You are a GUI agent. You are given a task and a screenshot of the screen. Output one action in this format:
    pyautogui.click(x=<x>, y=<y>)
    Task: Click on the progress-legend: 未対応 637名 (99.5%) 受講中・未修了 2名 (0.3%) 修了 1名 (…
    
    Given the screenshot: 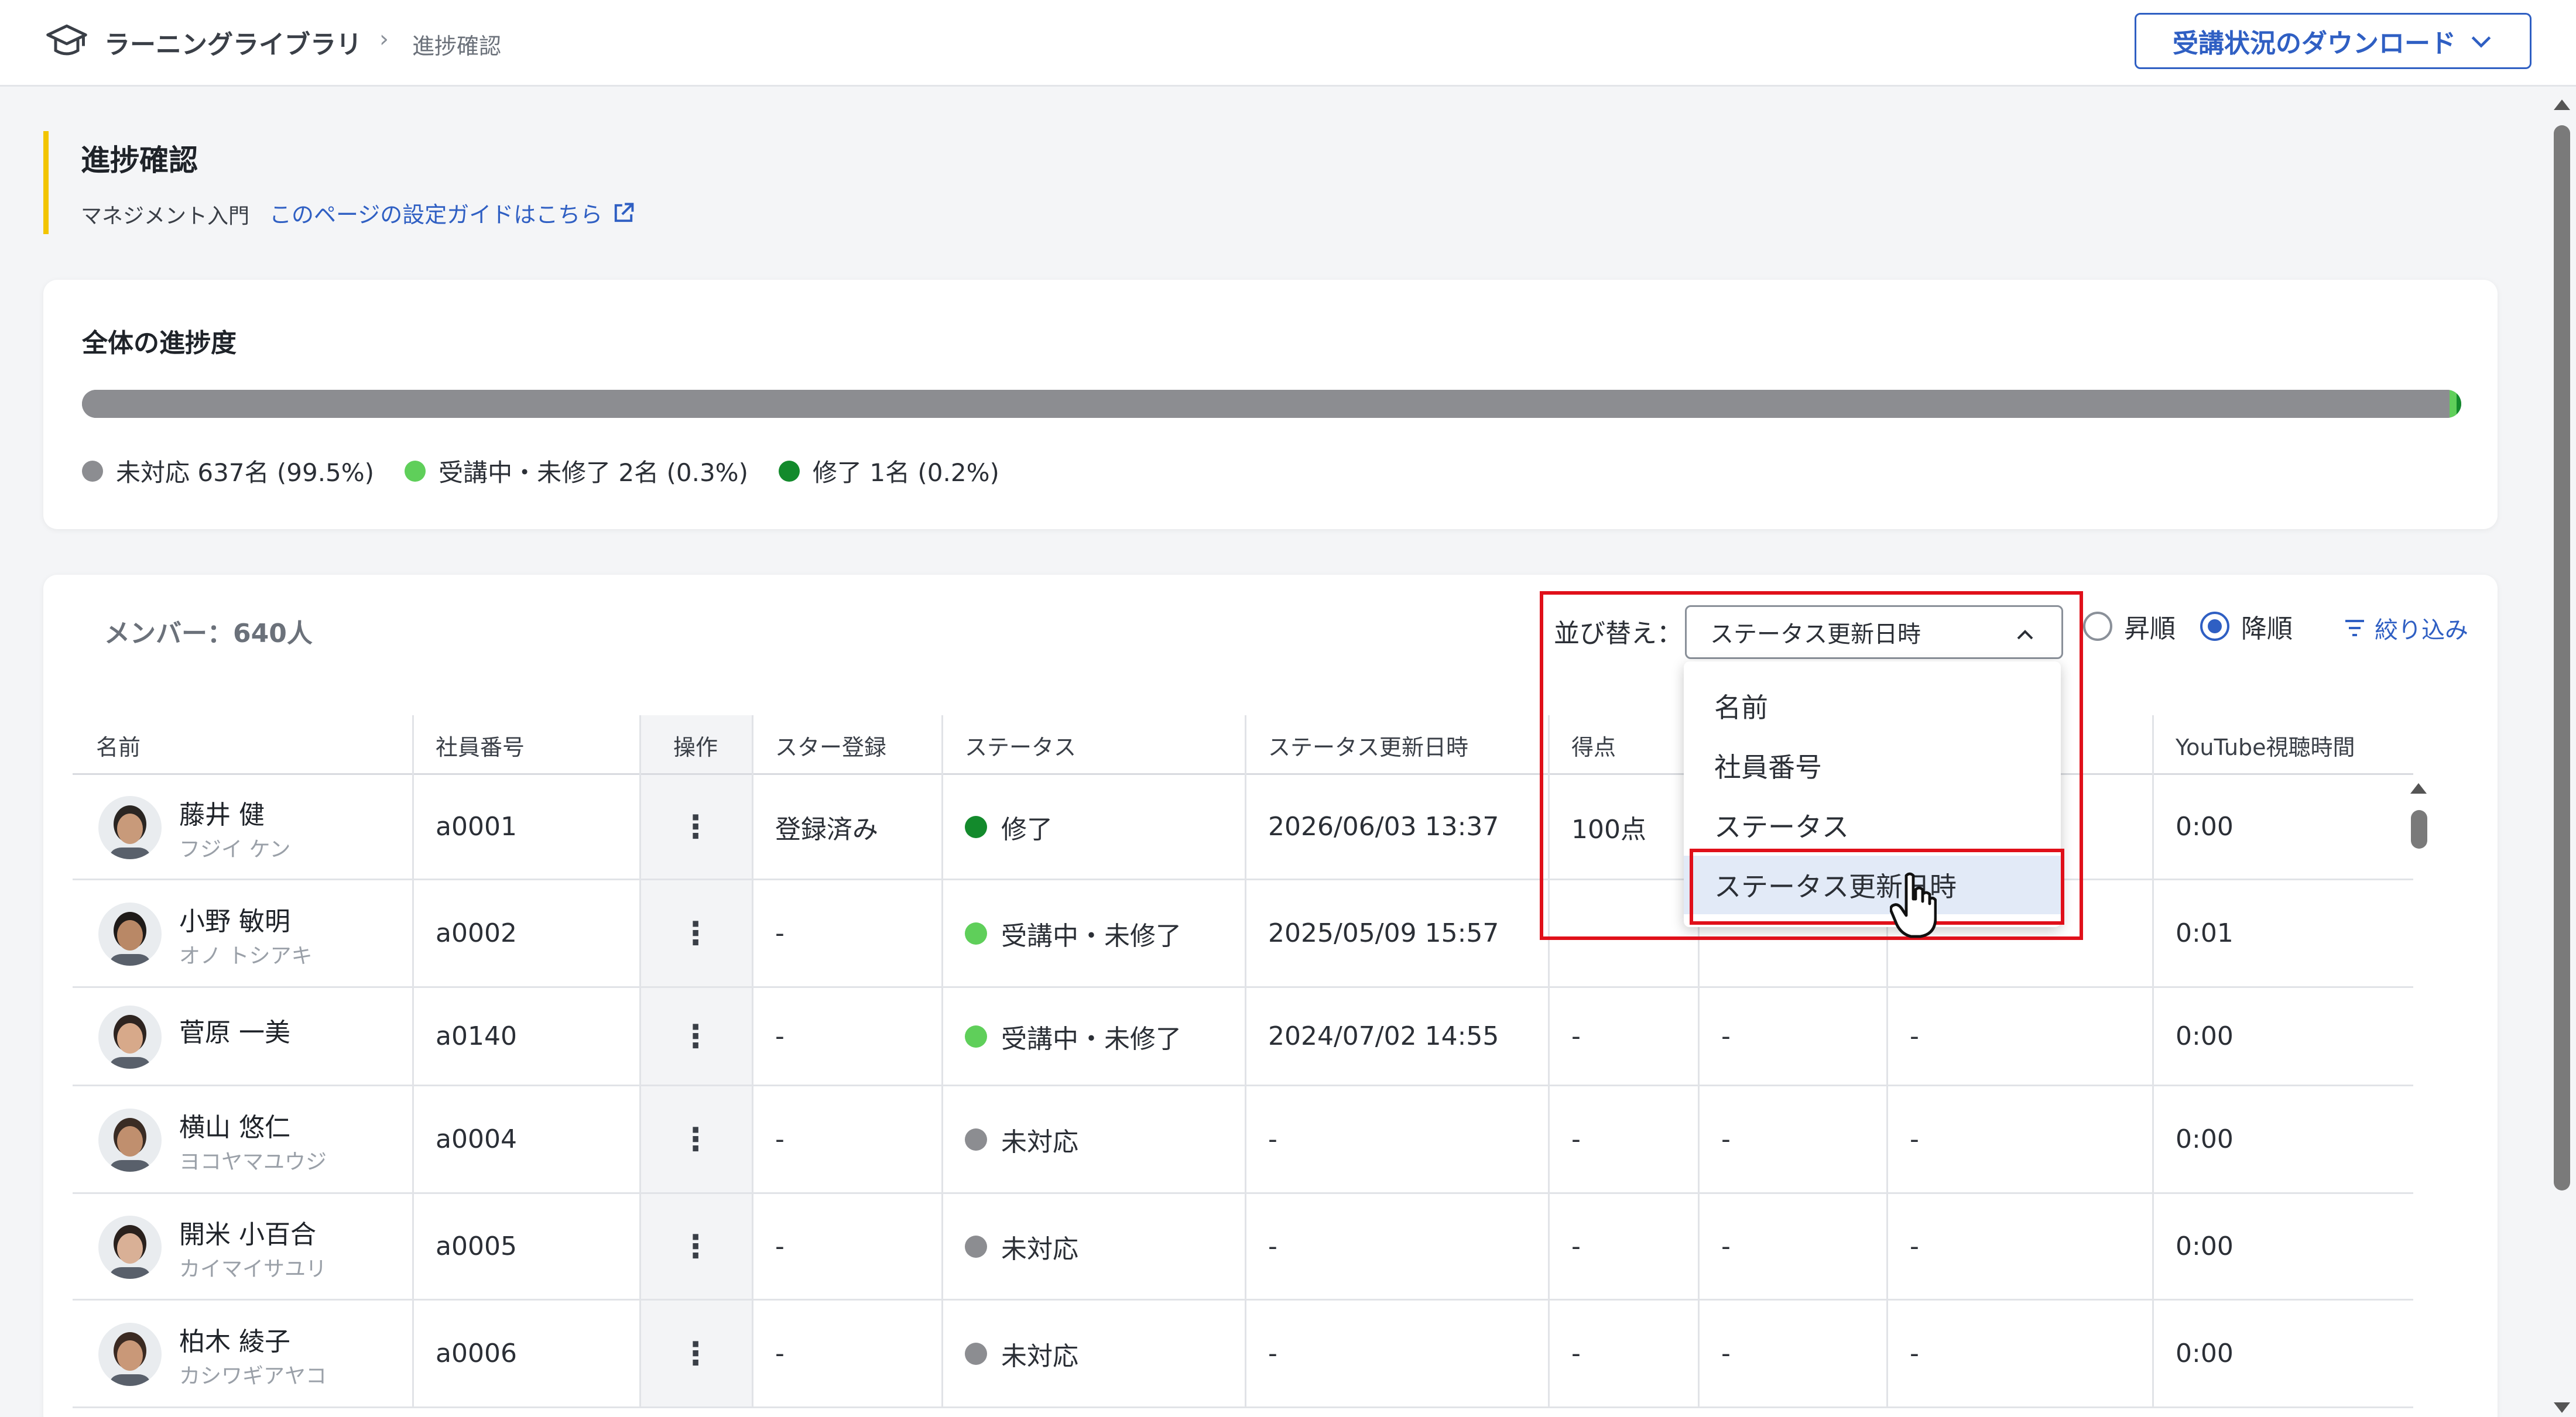 What is the action you would take?
    pyautogui.click(x=540, y=471)
    